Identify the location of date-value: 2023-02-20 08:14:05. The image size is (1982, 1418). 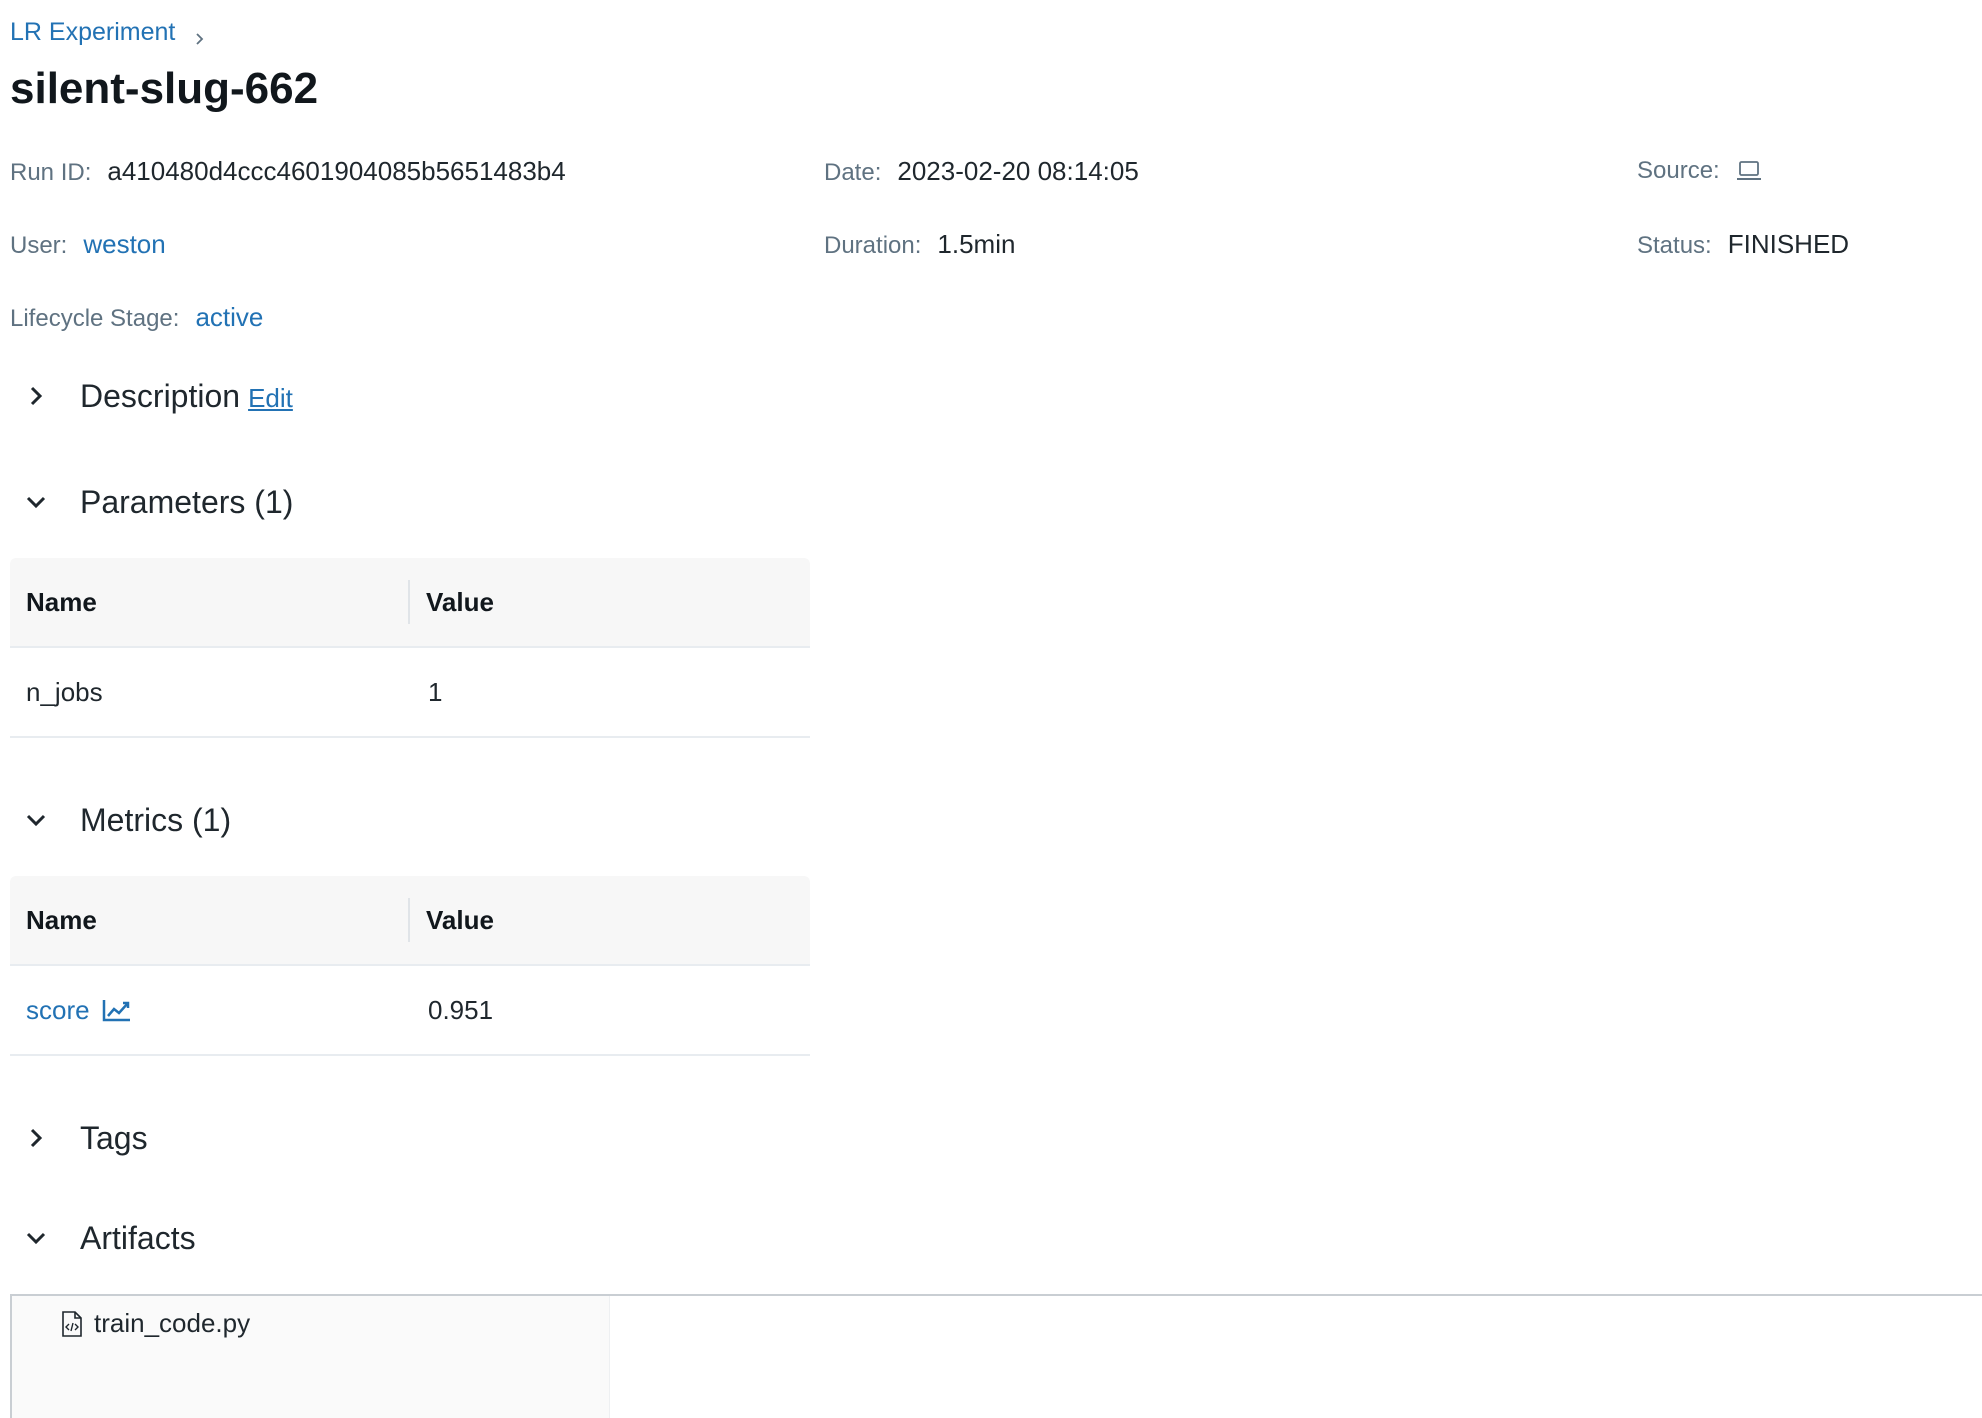
(1018, 171).